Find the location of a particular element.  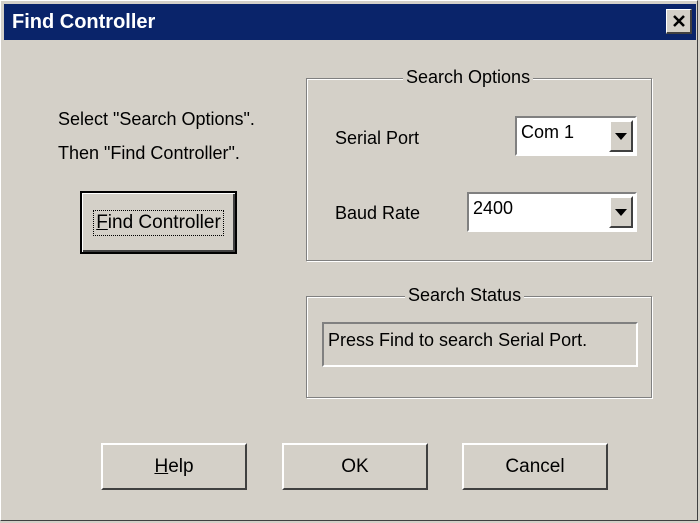

find-controller-label: Find Controller is located at coordinates (158, 222).